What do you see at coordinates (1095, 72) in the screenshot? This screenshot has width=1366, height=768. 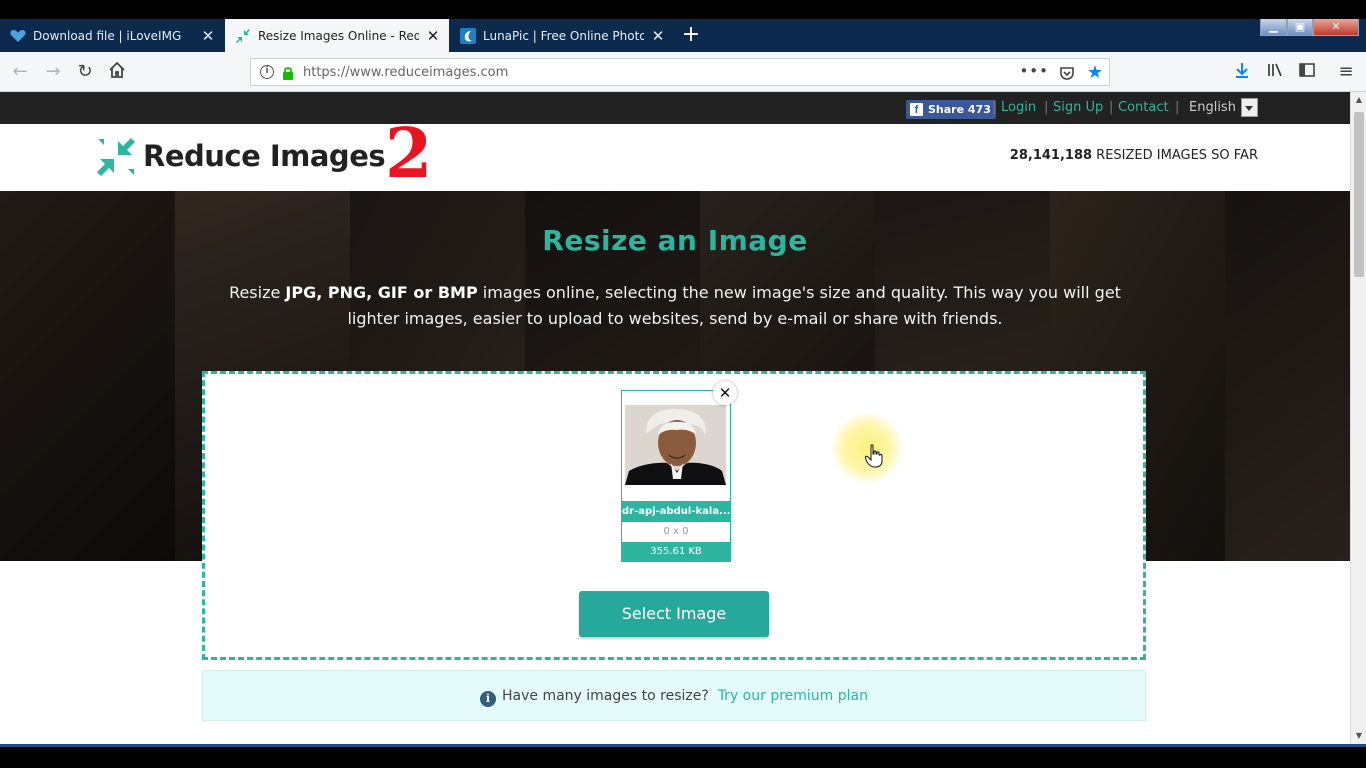 I see `star-icon: ★` at bounding box center [1095, 72].